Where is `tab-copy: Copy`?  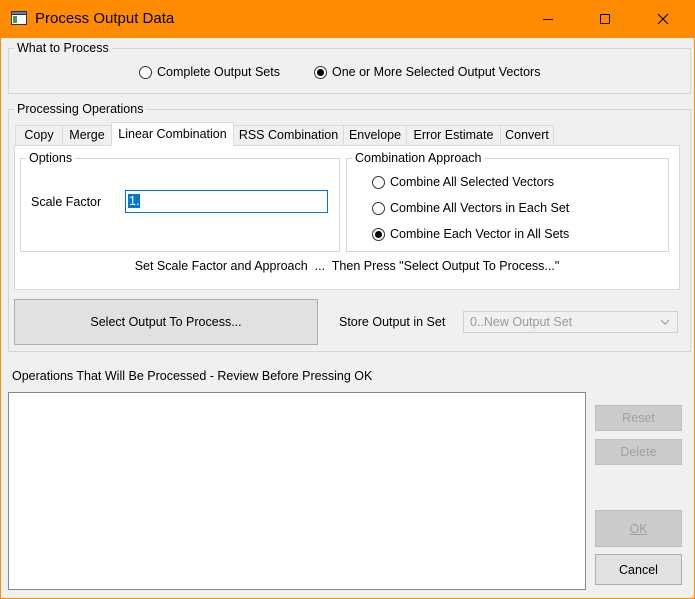
tab-copy: Copy is located at coordinates (39, 135).